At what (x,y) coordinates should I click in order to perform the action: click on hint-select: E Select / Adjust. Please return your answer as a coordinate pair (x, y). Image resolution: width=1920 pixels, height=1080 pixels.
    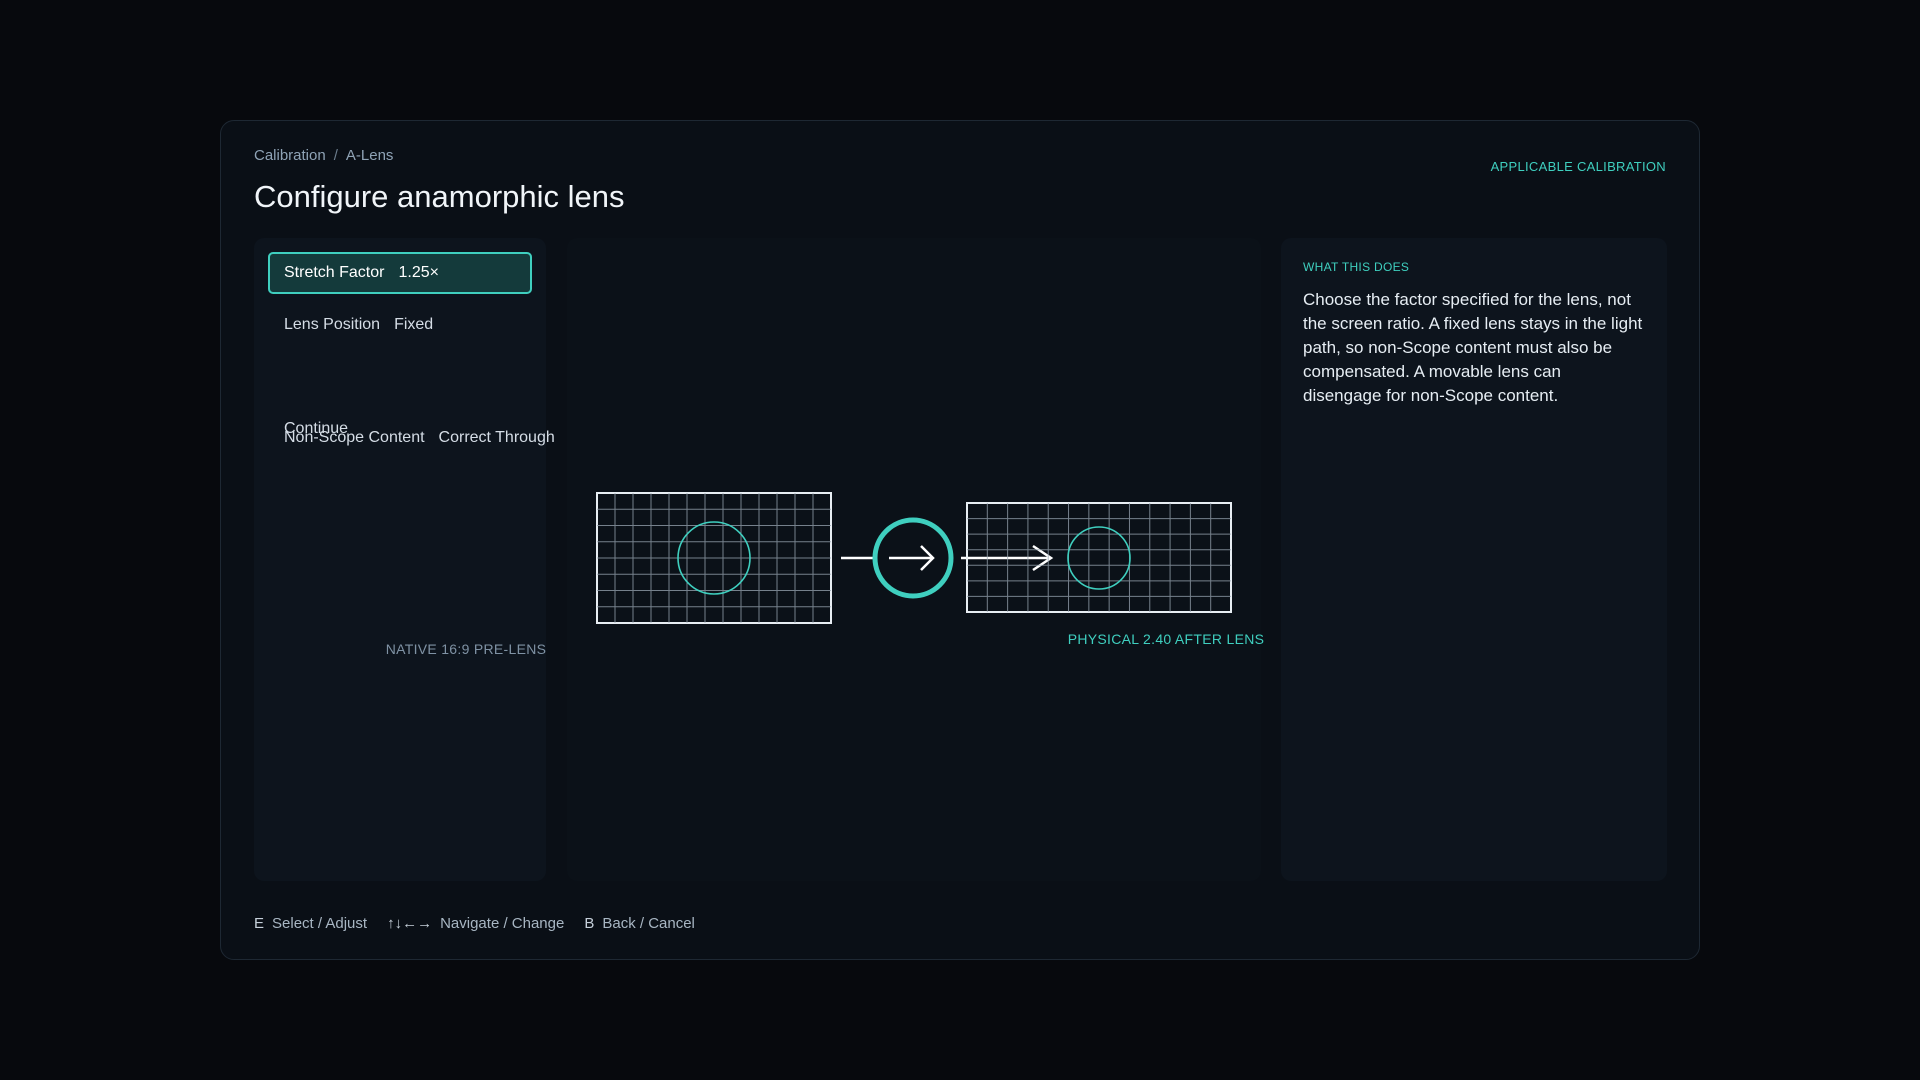
    Looking at the image, I should click on (310, 923).